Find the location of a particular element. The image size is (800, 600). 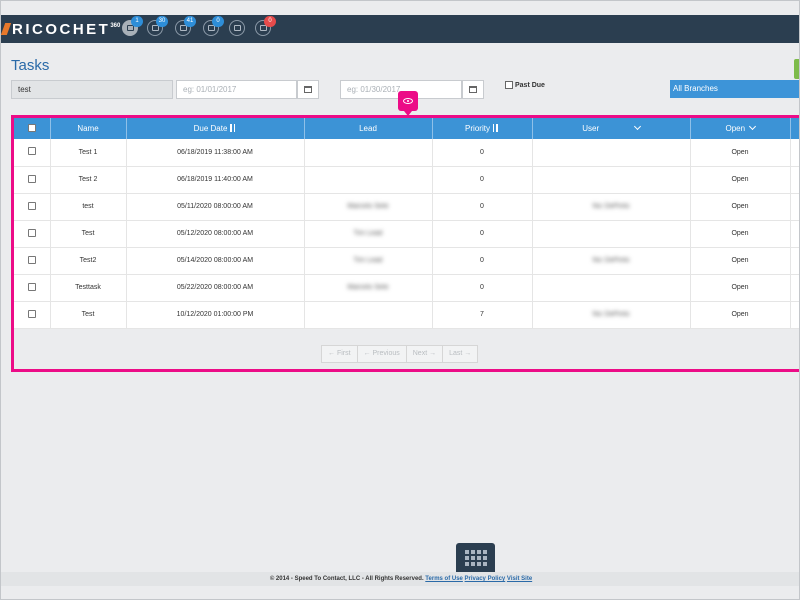

message-nav-button: 0 is located at coordinates (265, 26).